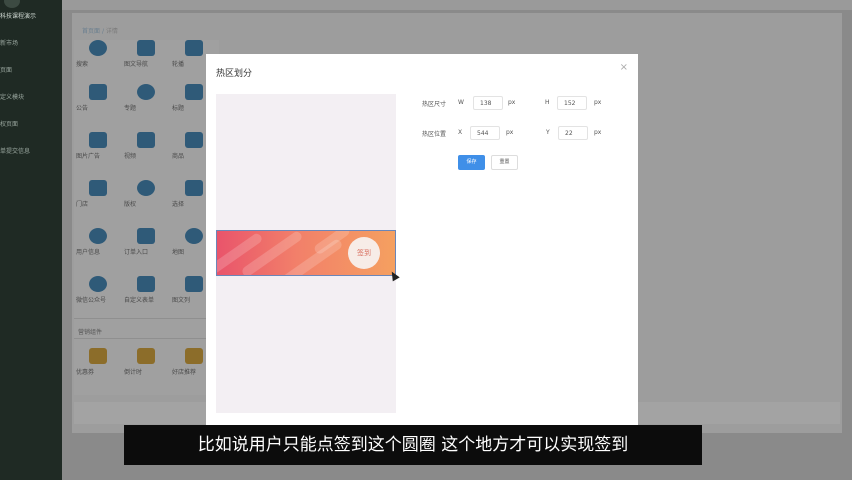 This screenshot has width=852, height=480. What do you see at coordinates (460, 132) in the screenshot?
I see `x-label: X` at bounding box center [460, 132].